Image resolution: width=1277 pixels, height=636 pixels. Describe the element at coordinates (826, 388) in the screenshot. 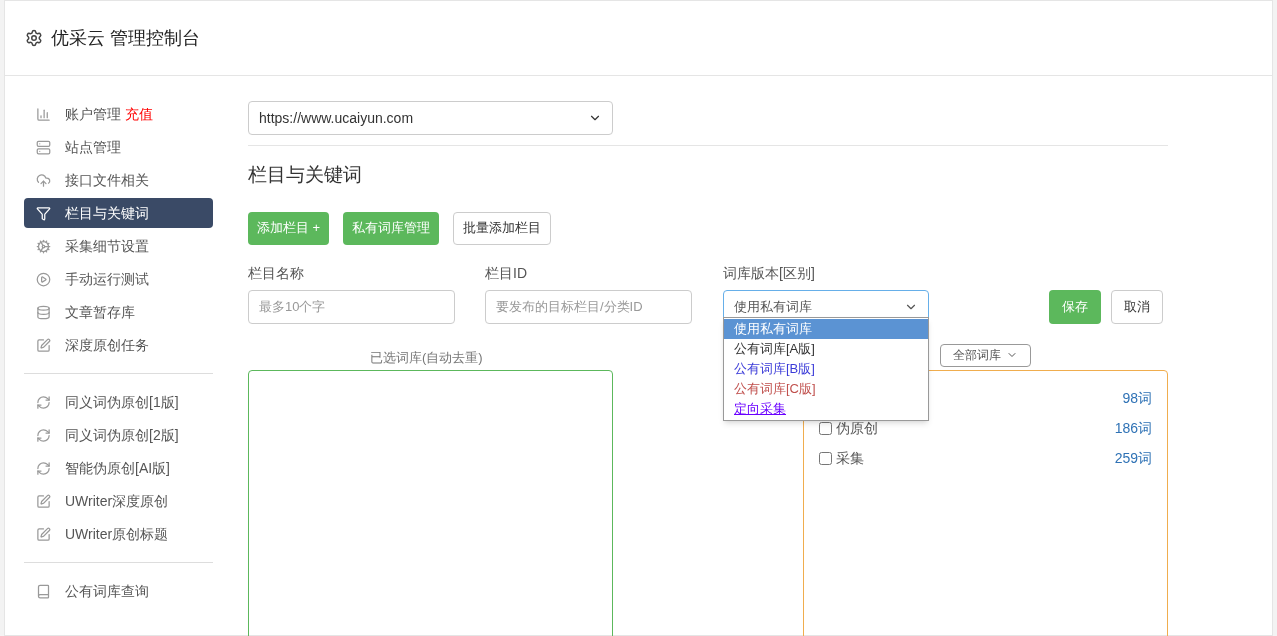

I see `dropdown-option: 公有词库[C版]` at that location.